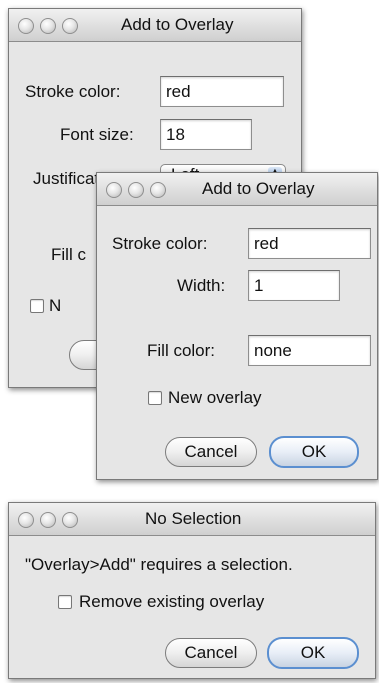 The width and height of the screenshot is (379, 683). What do you see at coordinates (181, 350) in the screenshot?
I see `fill-color-label: Fill color:` at bounding box center [181, 350].